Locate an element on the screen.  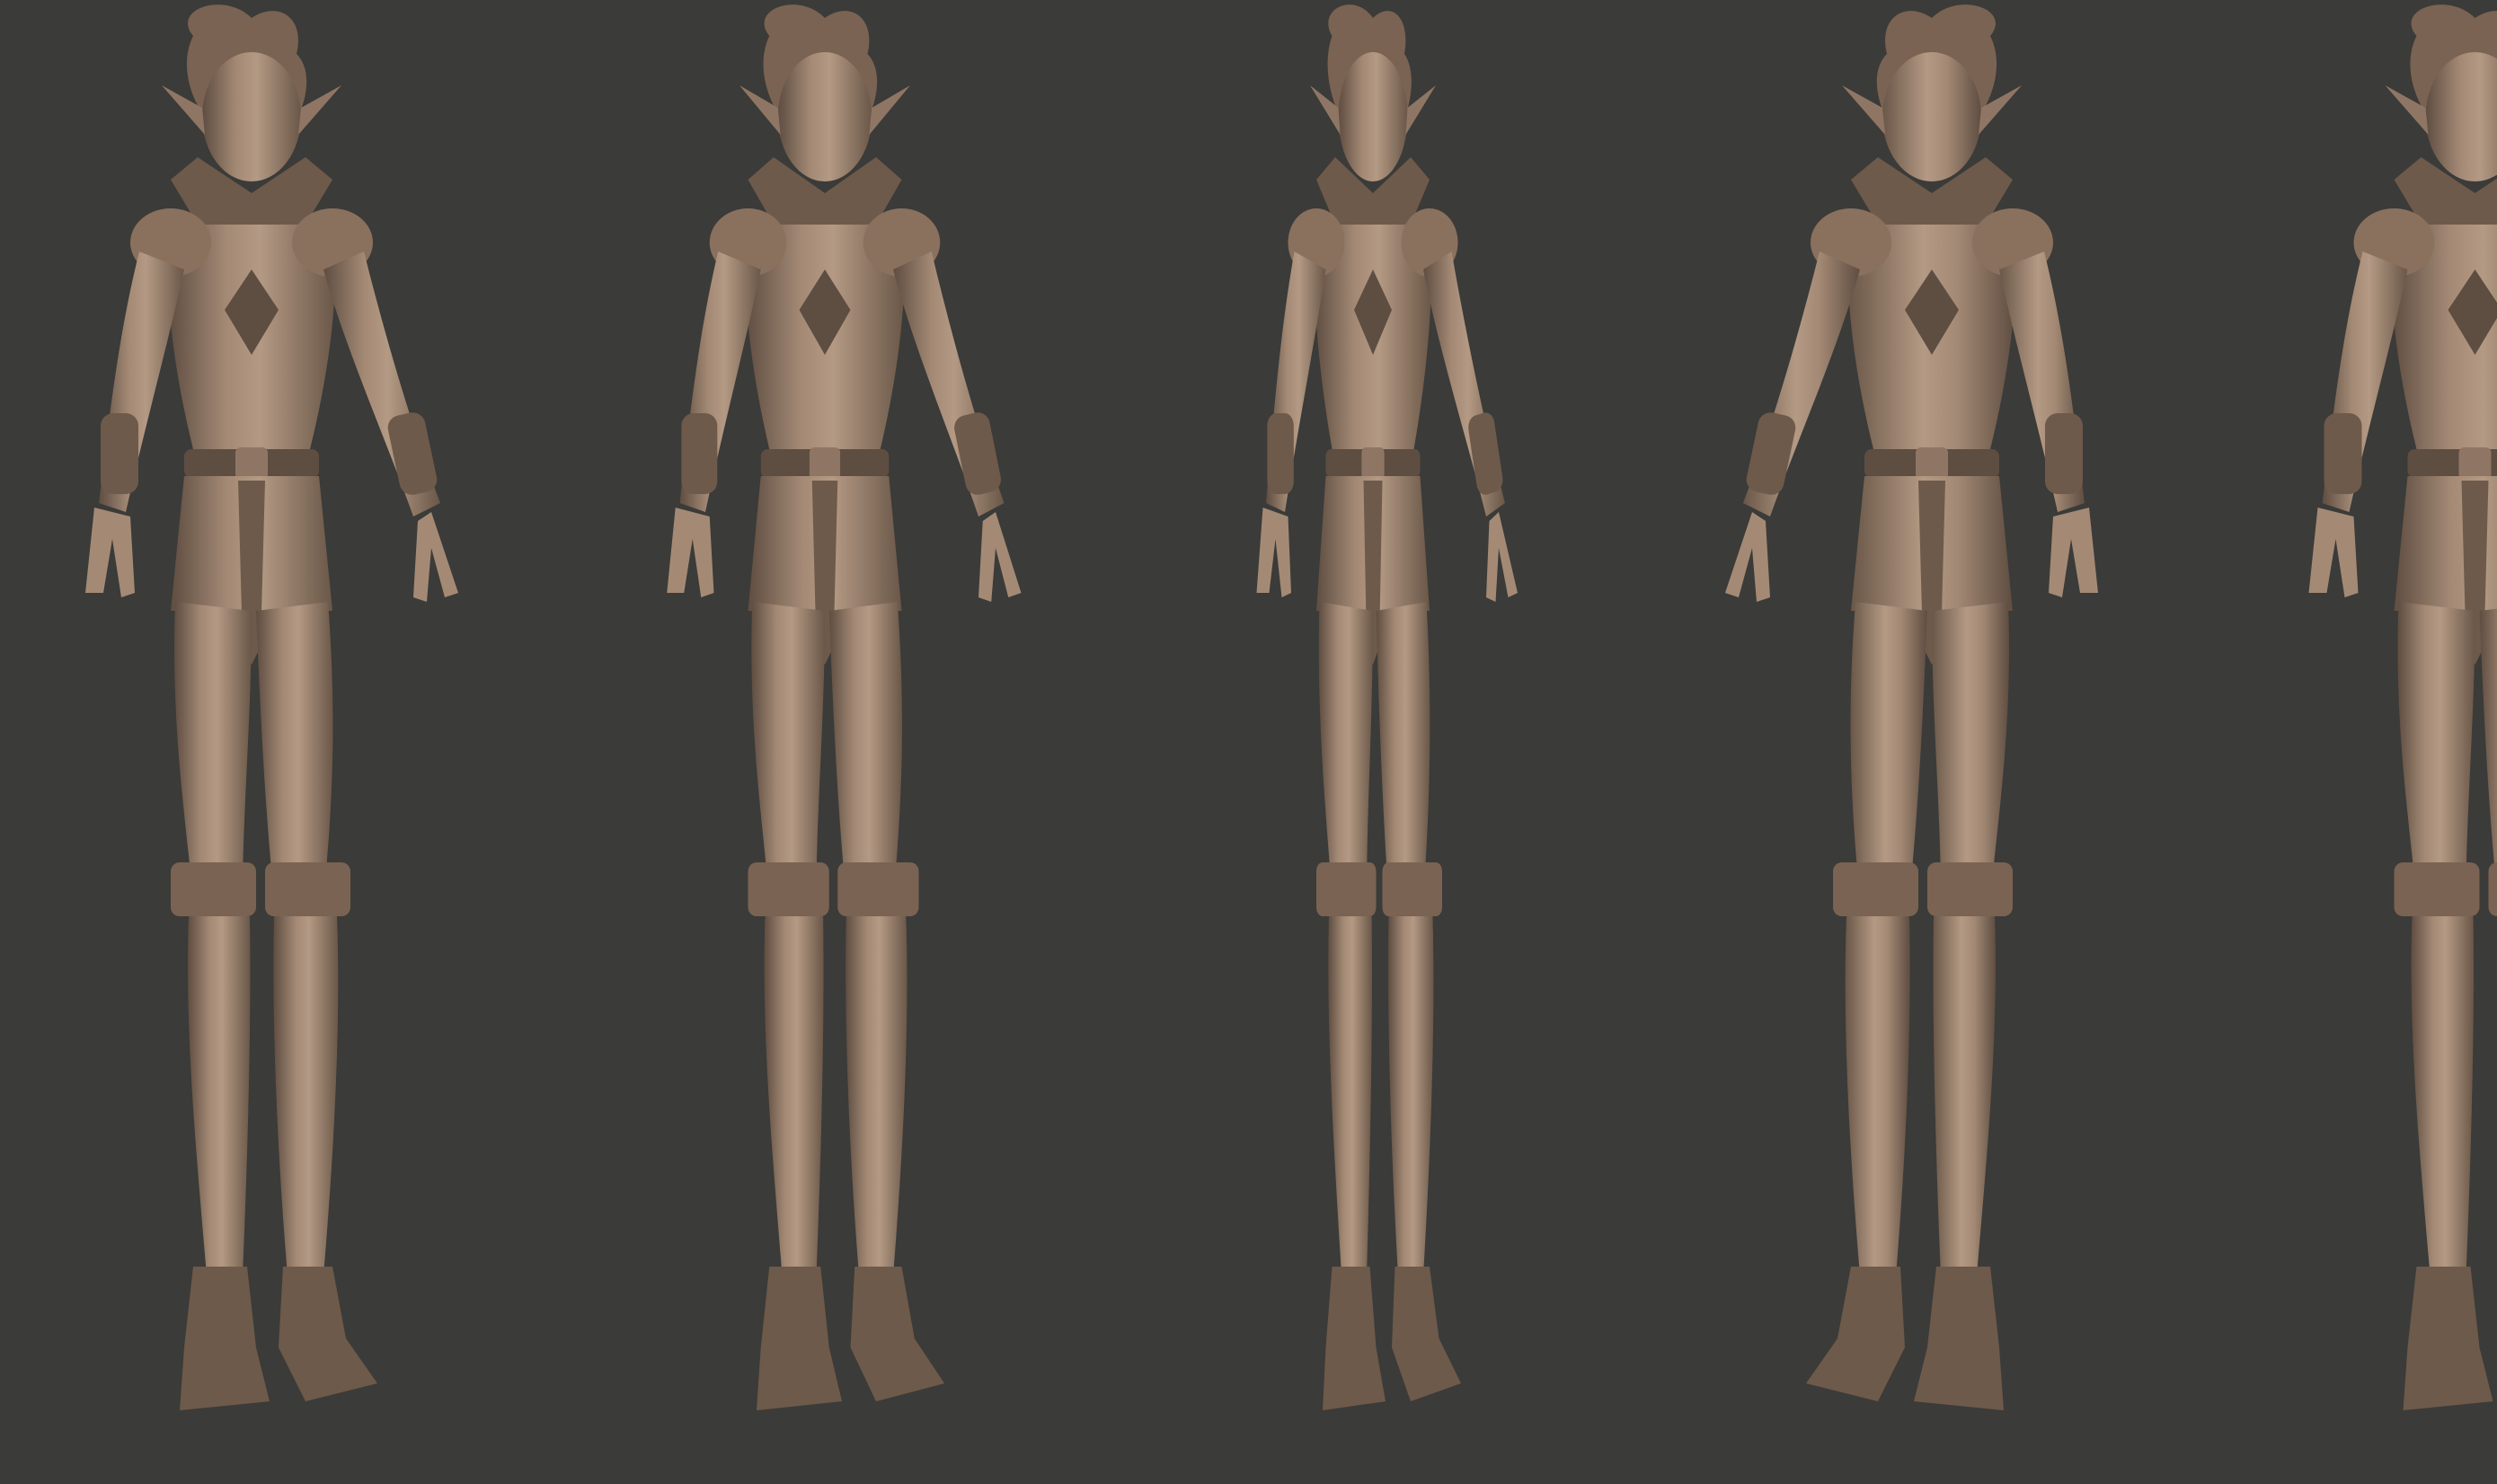
figure-three-quarter-back-view is located at coordinates (1912, 708).